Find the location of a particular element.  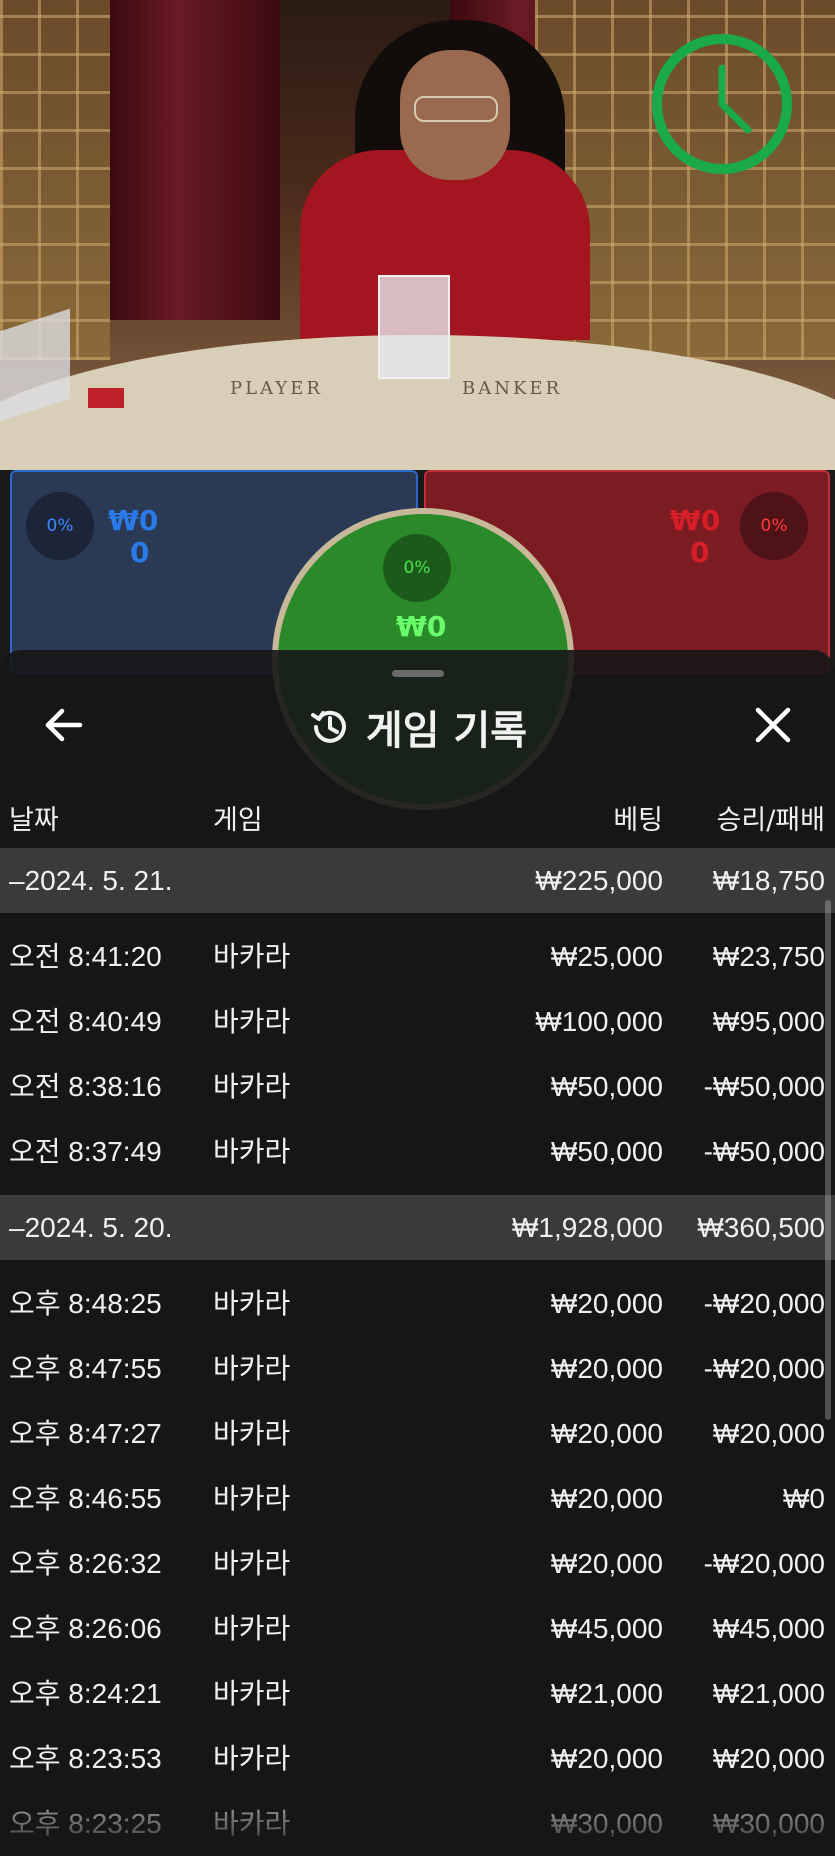

column-header-bet: 베팅 is located at coordinates (638, 820).